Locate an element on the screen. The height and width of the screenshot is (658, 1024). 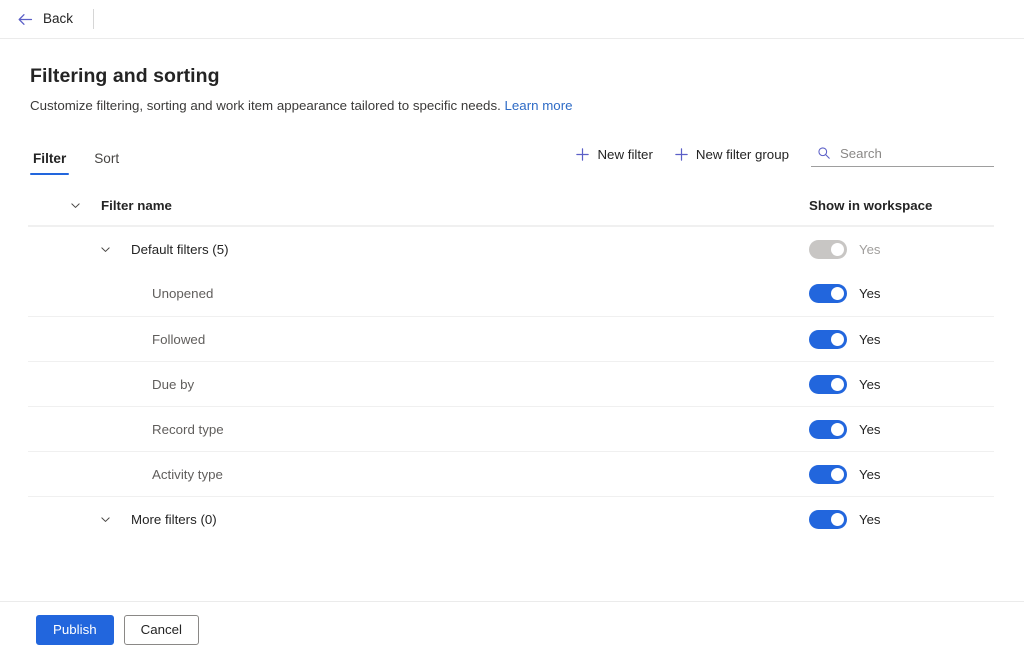
command-actions: New filter New filter group is located at coordinates (780, 158).